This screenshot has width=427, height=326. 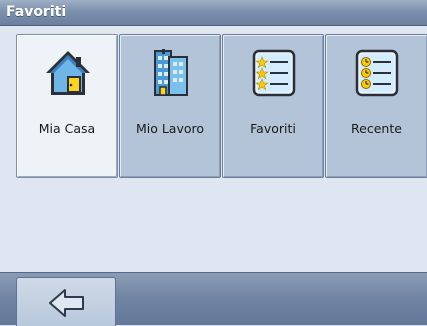 I want to click on tile-recent: Recente, so click(x=376, y=106).